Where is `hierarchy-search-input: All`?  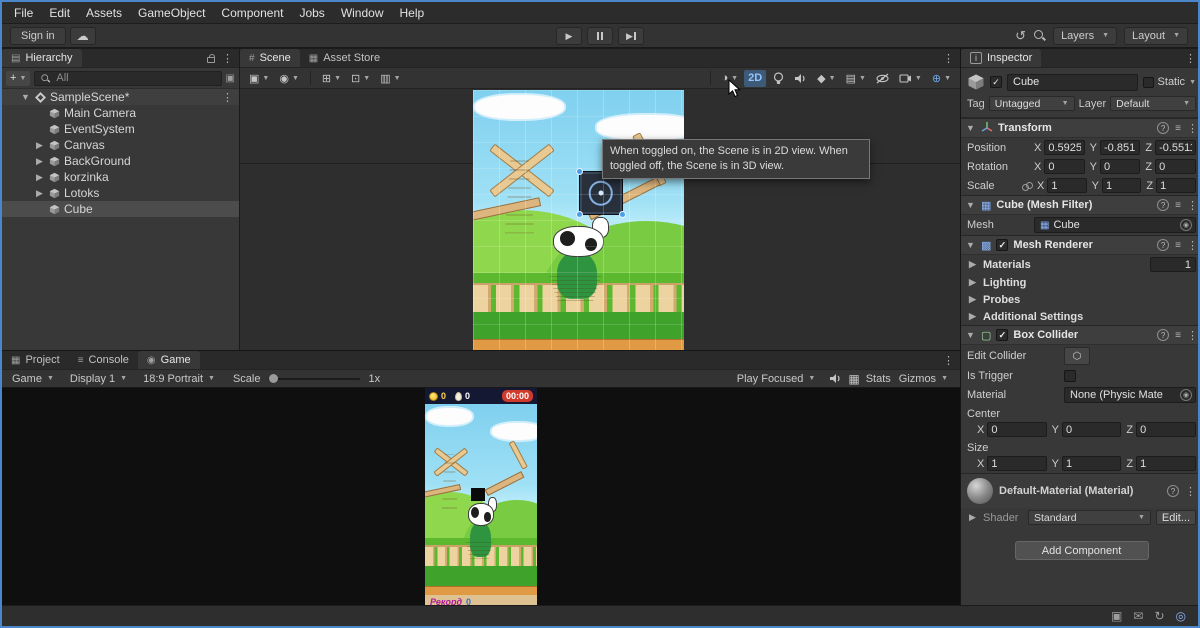 hierarchy-search-input: All is located at coordinates (128, 78).